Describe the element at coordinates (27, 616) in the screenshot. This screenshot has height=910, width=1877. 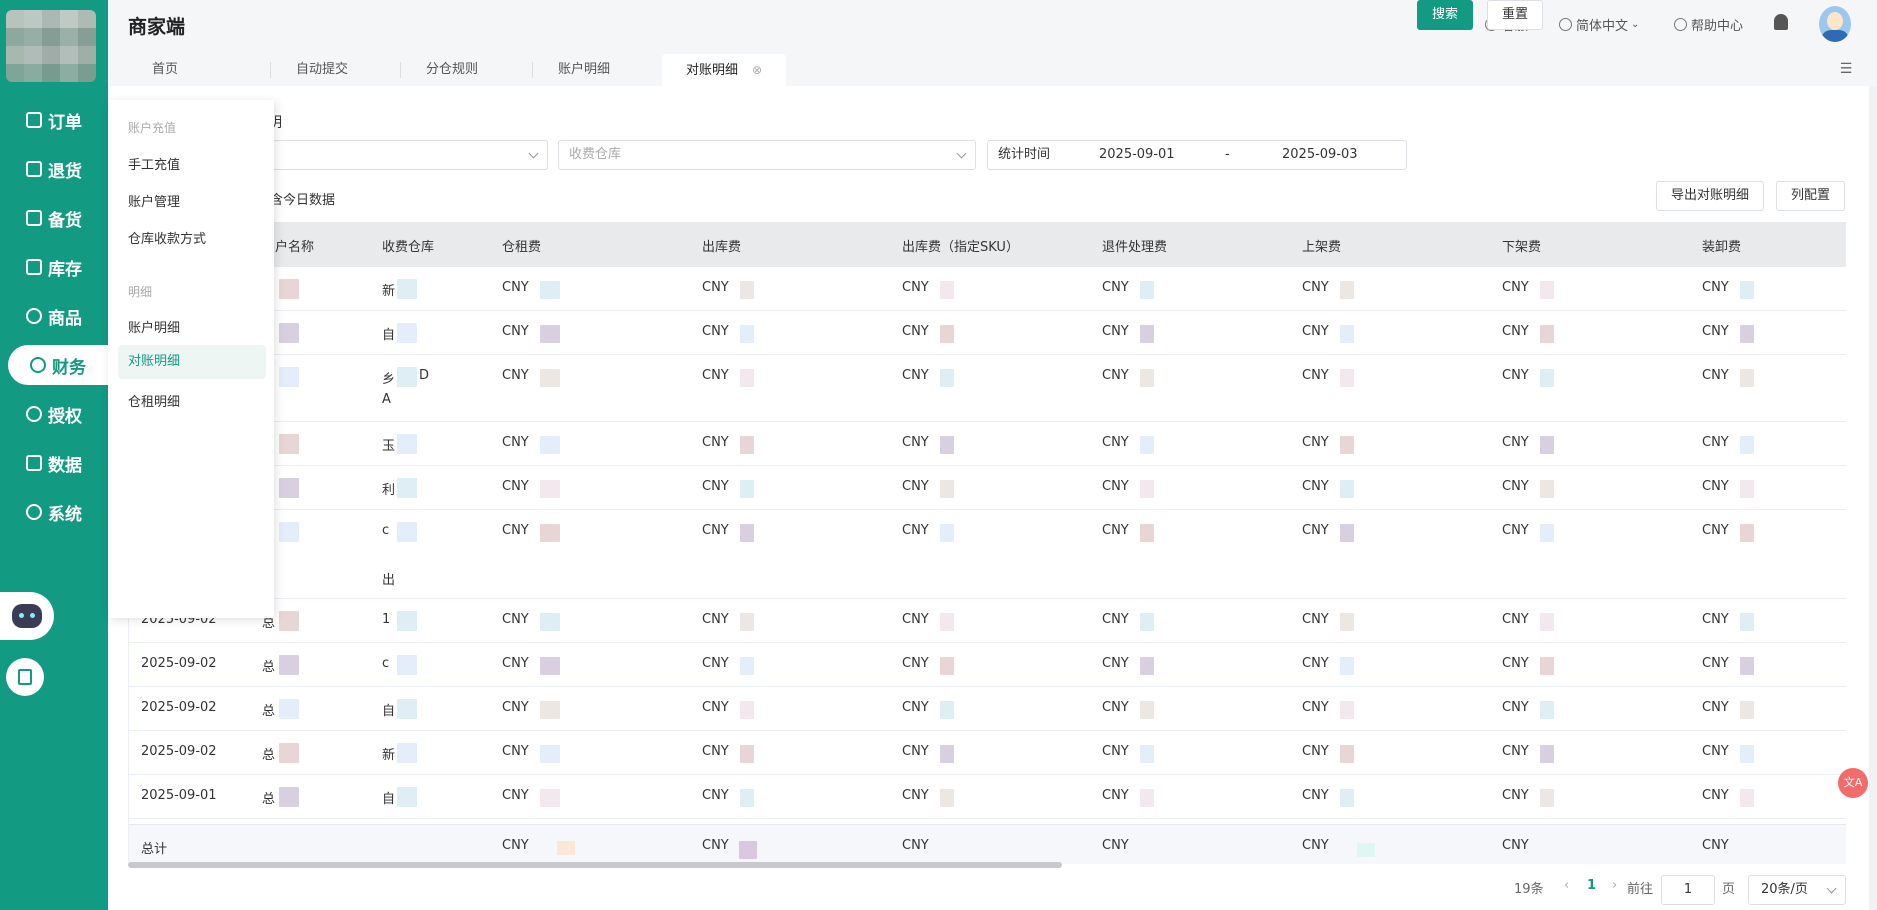
I see `ai-assistant-button` at that location.